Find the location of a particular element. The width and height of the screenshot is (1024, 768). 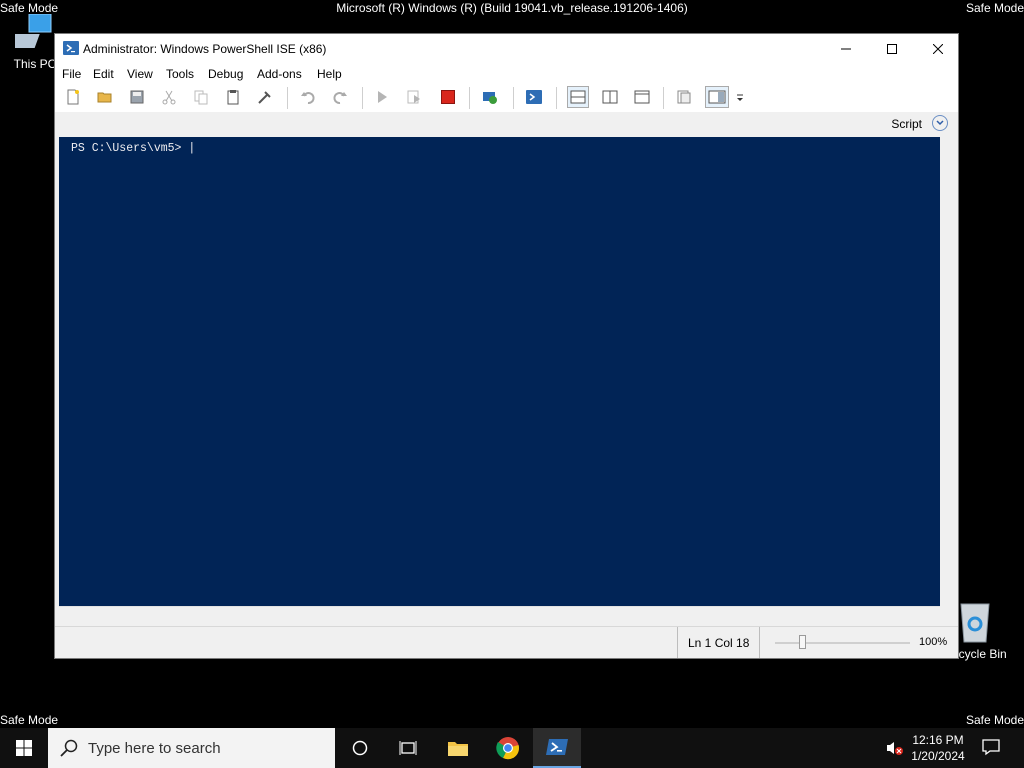

run-script-icon is located at coordinates (382, 97).